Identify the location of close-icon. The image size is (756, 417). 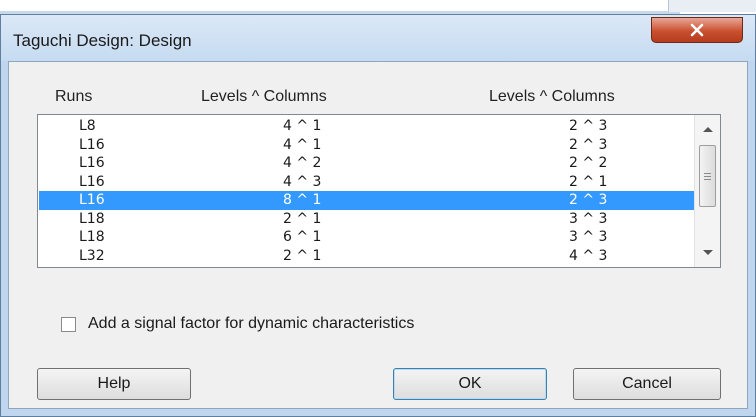
(697, 30).